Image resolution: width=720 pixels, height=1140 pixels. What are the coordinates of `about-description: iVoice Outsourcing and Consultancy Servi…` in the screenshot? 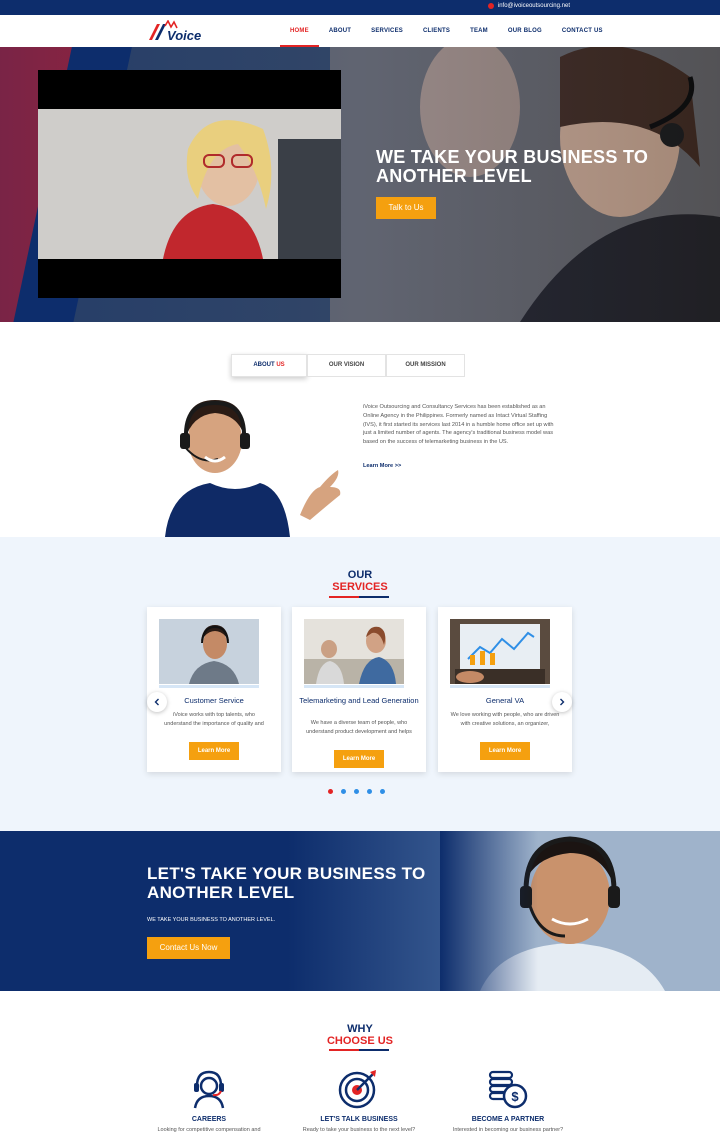 It's located at (458, 425).